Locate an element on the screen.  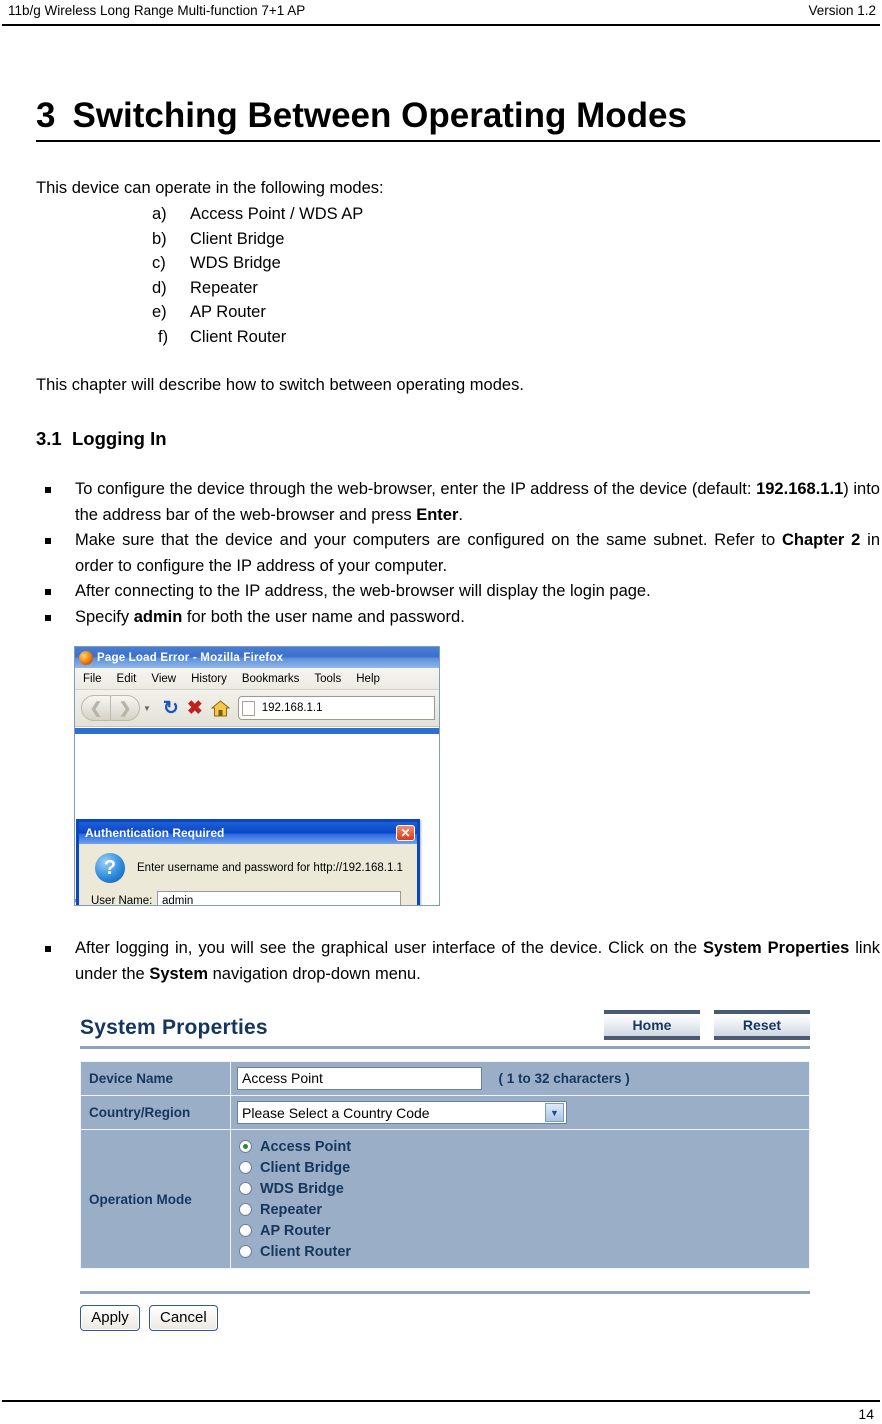
menu-item-bookmarks: Bookmarks is located at coordinates (271, 679).